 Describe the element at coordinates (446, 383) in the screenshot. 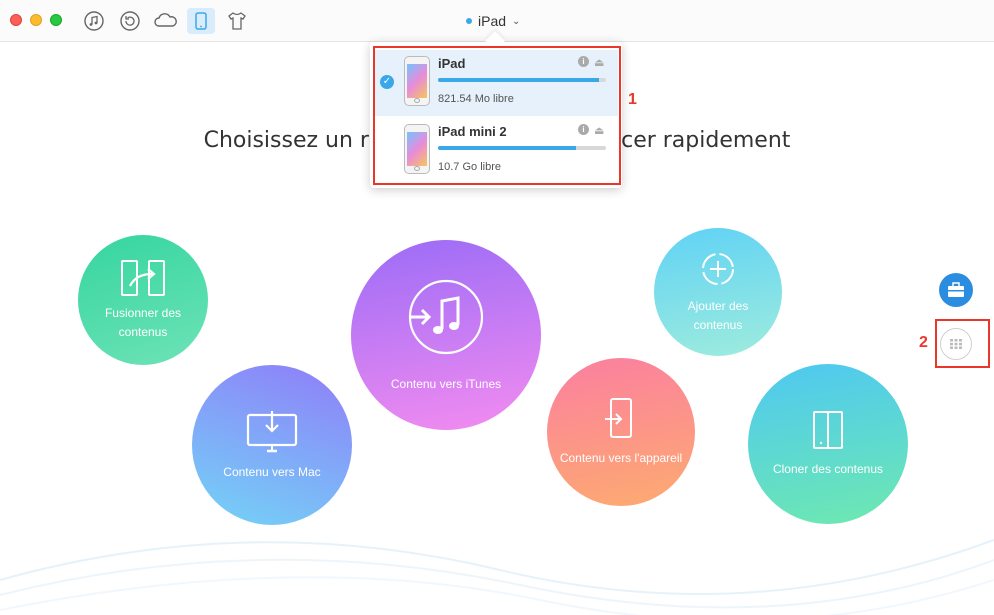

I see `itunes-label: Contenu vers iTunes` at that location.